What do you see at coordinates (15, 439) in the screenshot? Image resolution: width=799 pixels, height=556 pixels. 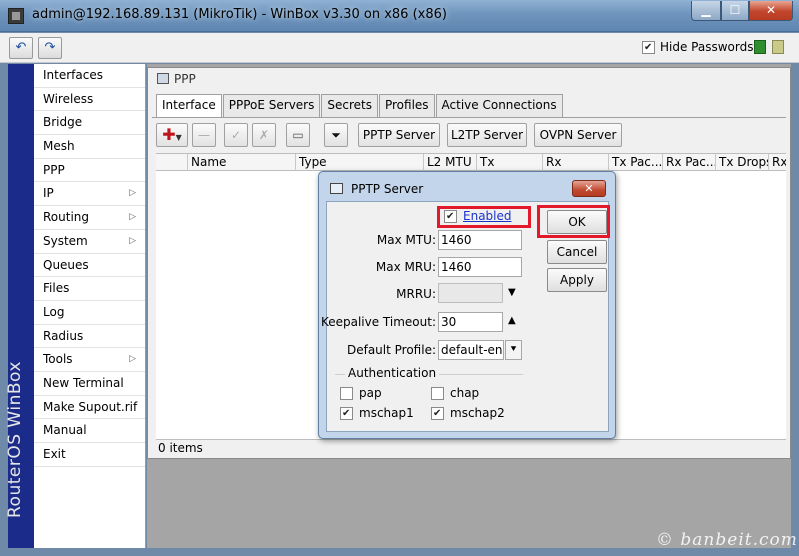 I see `brand-text: RouterOS WinBox` at bounding box center [15, 439].